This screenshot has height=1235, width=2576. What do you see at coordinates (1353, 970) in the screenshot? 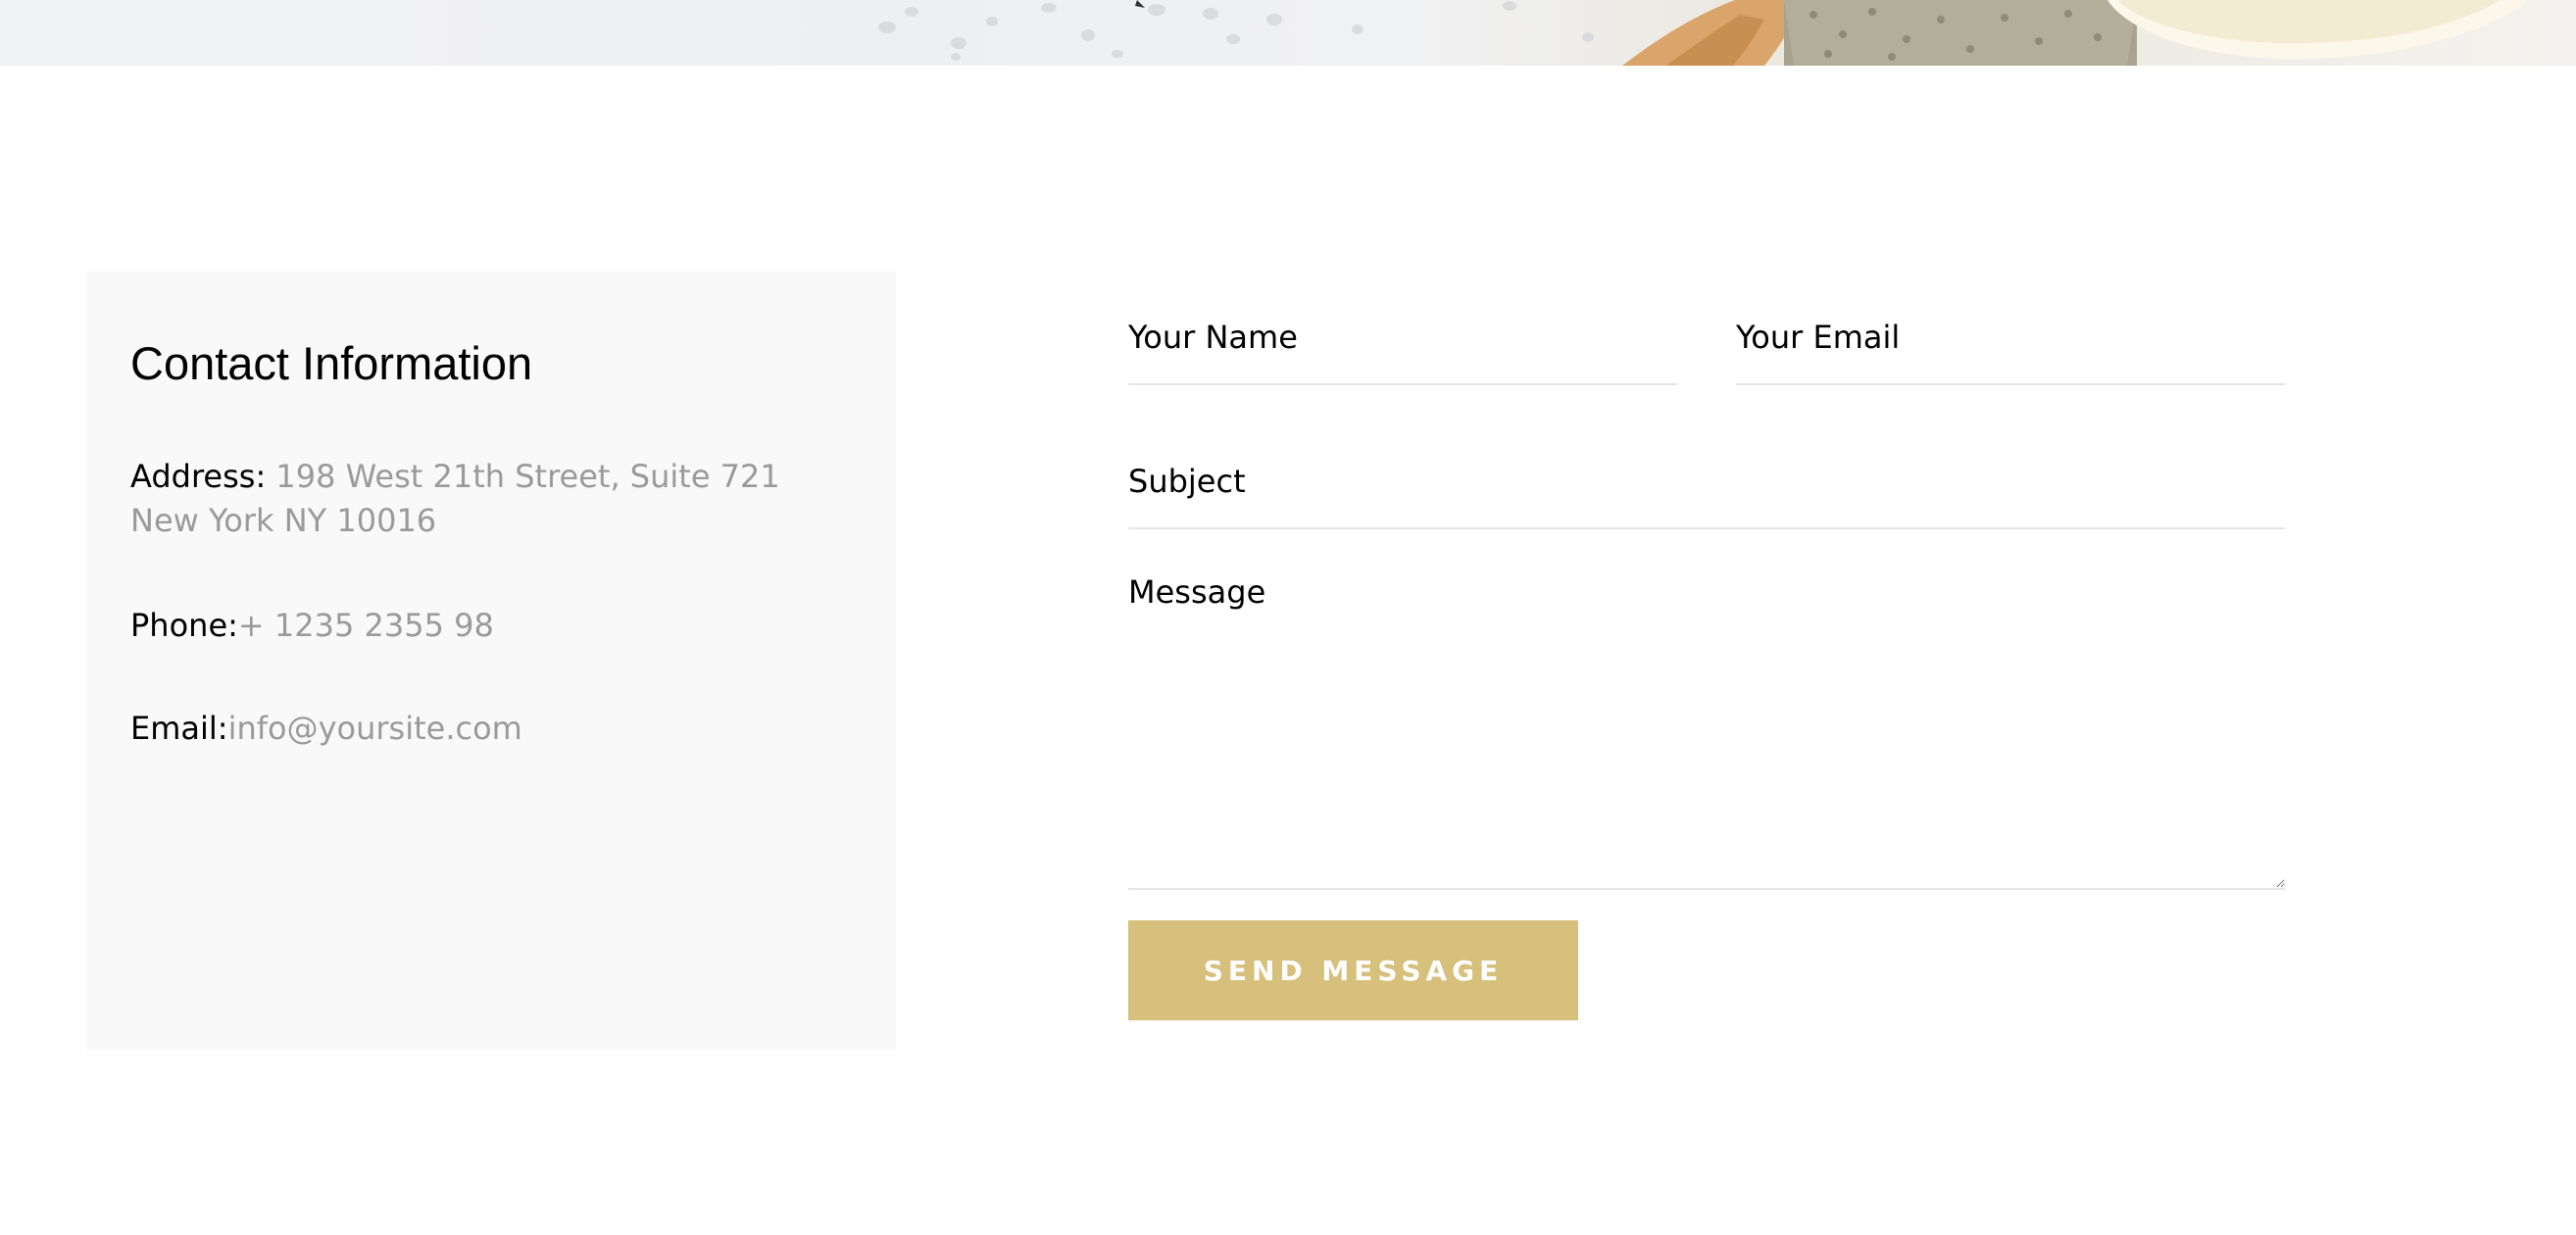
I see `send-message-button: SEND MESSAGE` at bounding box center [1353, 970].